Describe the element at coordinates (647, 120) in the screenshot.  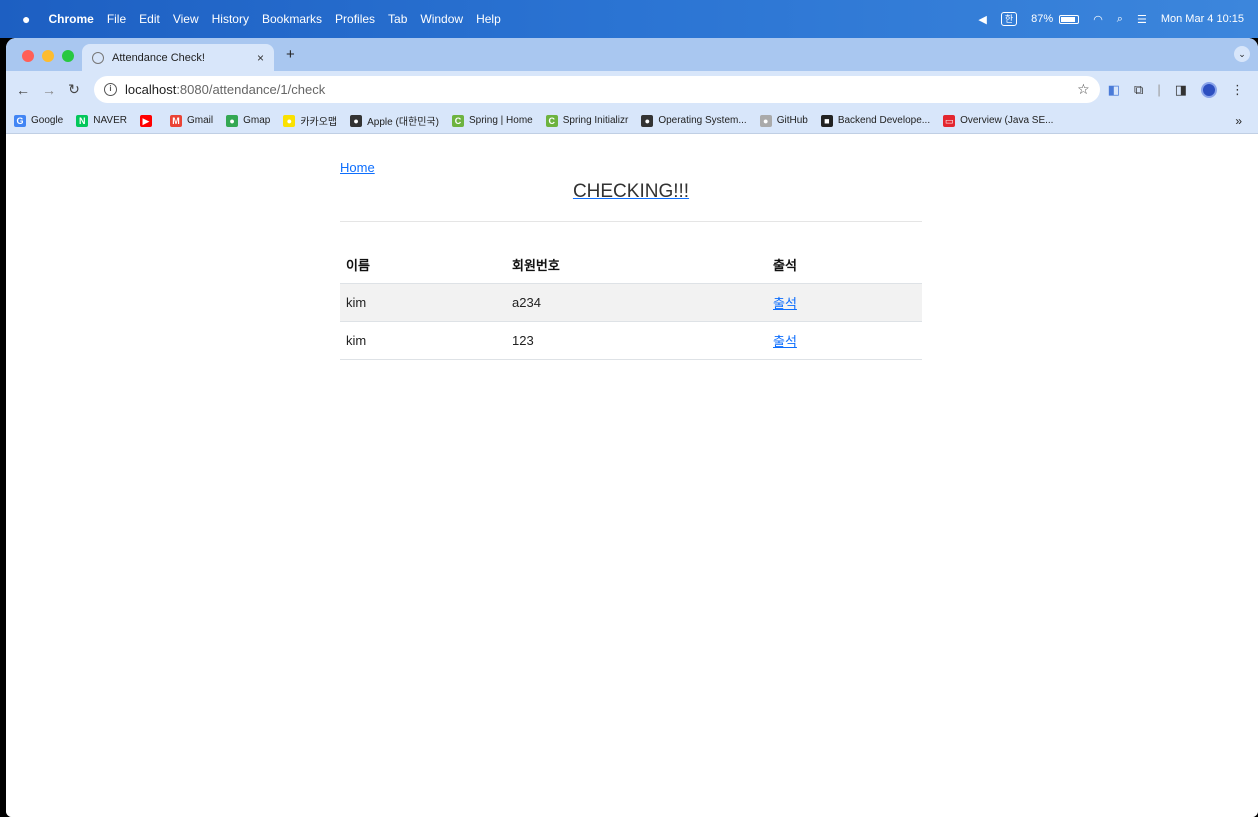
I see `globe-icon: ●` at that location.